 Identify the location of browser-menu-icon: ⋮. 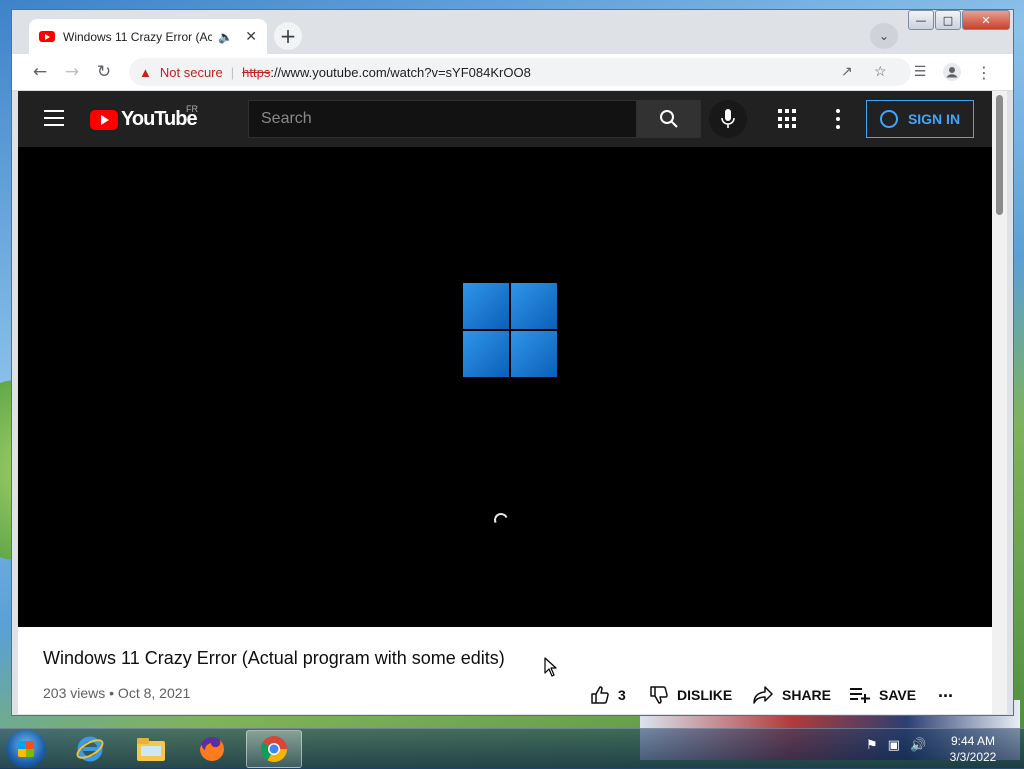
(984, 72).